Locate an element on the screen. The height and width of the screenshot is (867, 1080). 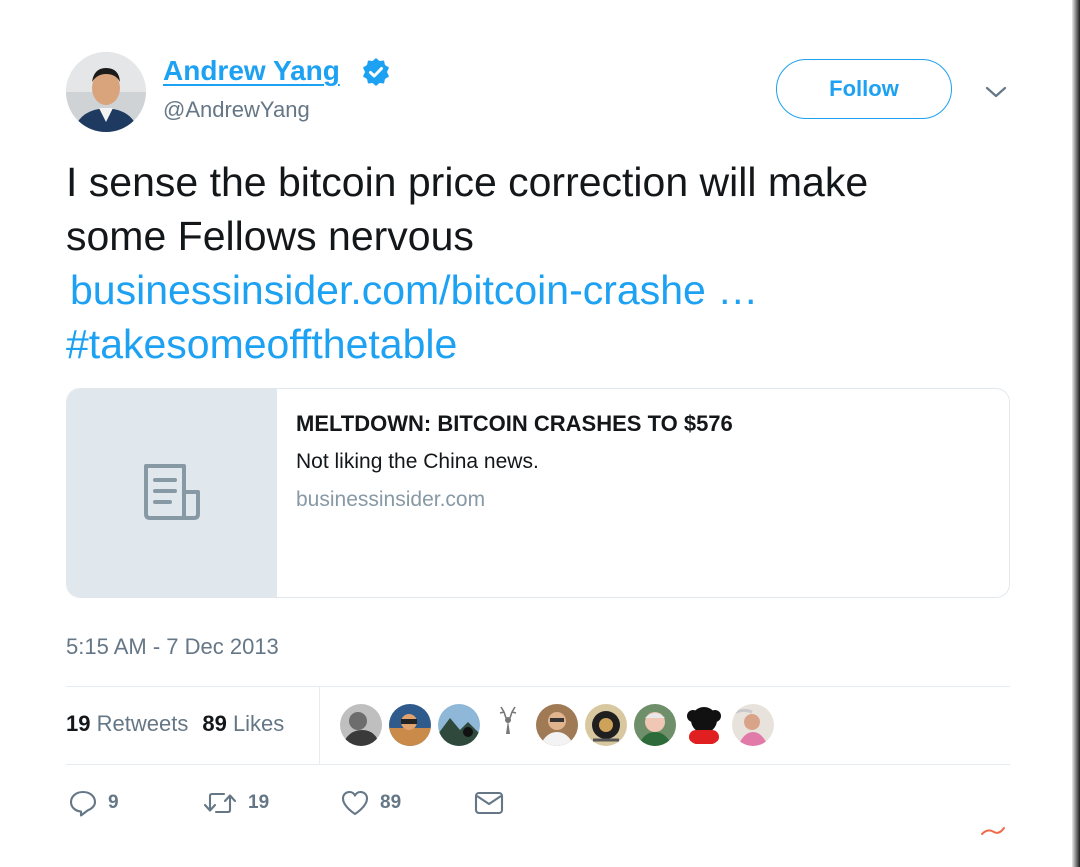
likes-count: 89 is located at coordinates (214, 723).